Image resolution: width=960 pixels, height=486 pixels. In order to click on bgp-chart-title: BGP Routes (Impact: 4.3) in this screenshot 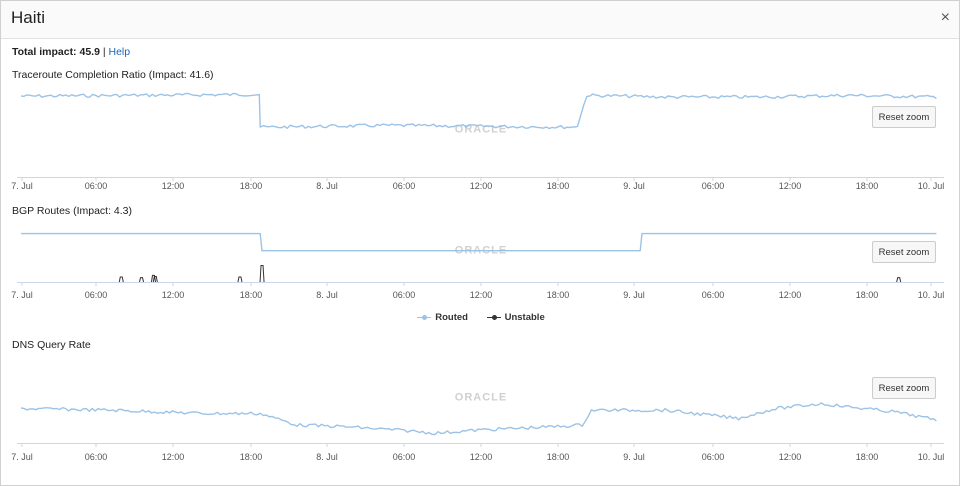, I will do `click(72, 211)`.